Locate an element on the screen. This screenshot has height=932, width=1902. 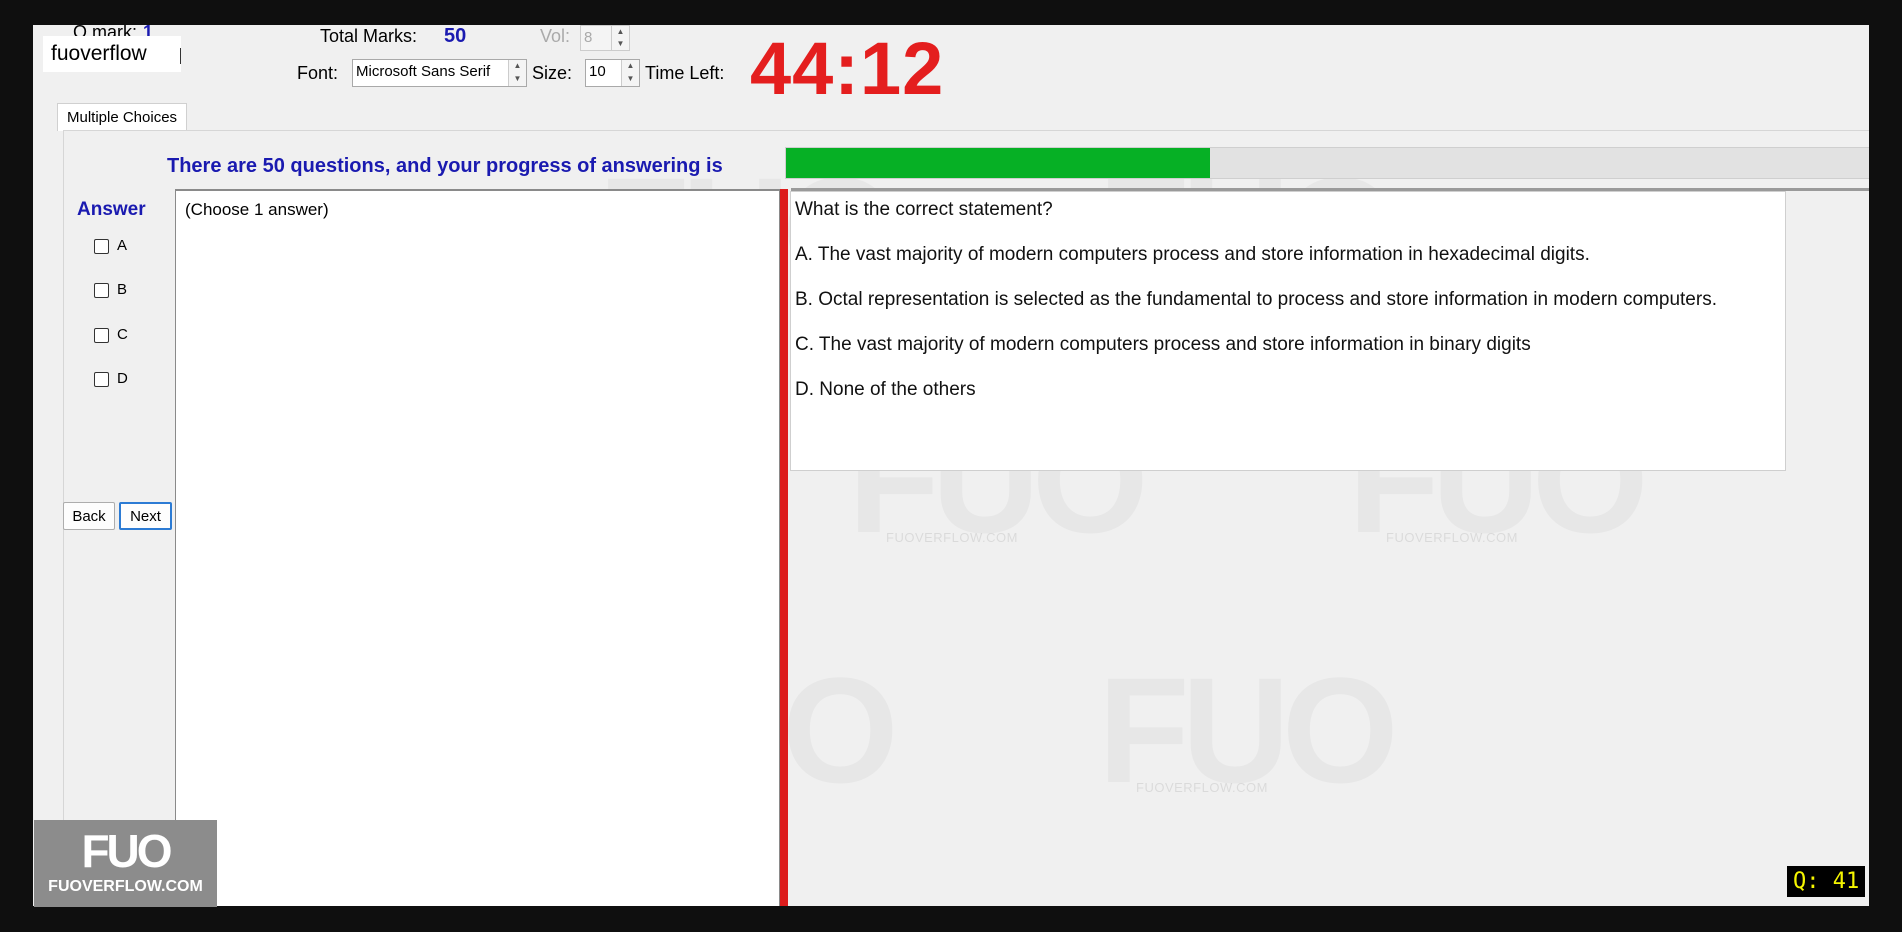
size-spinner-arrows: ▲ ▼ is located at coordinates (630, 73).